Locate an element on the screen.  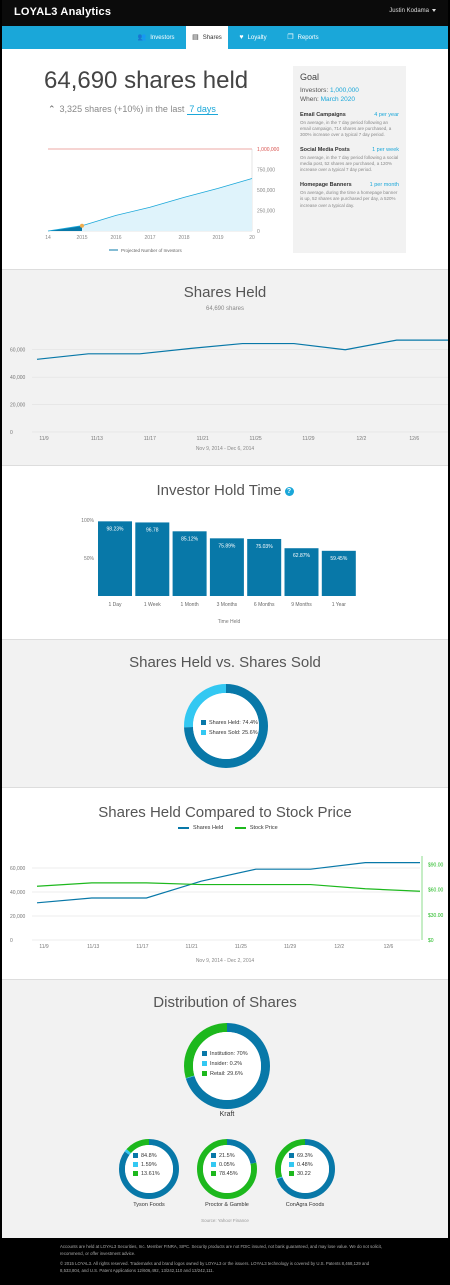
legend-insider: Insider: 0.2% is located at coordinates (225, 1064).